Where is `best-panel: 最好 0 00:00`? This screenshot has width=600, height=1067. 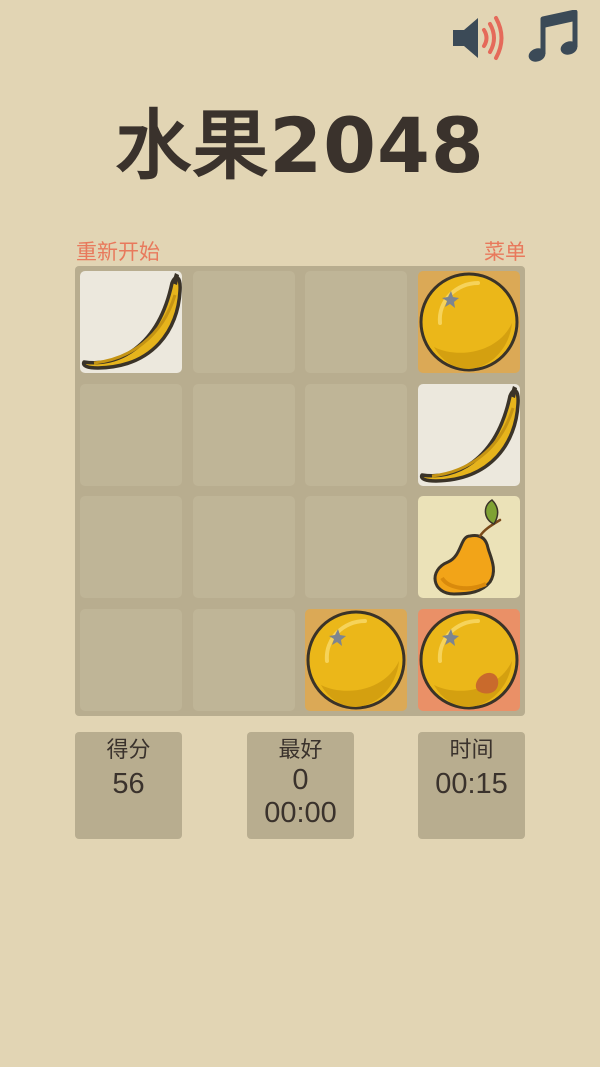 best-panel: 最好 0 00:00 is located at coordinates (300, 785).